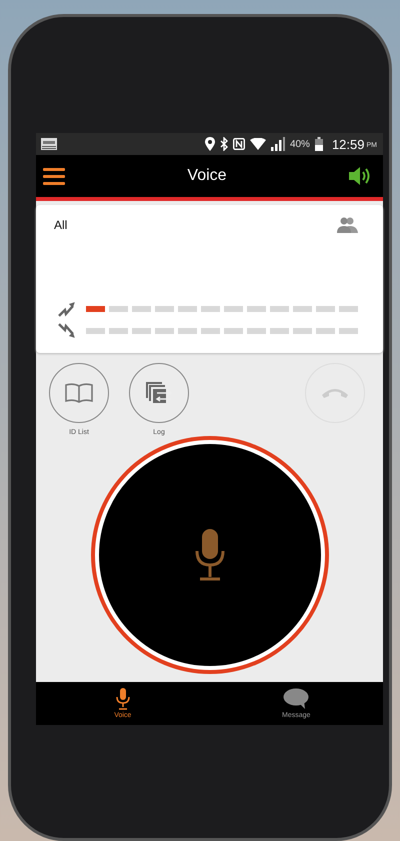  Describe the element at coordinates (49, 144) in the screenshot. I see `app-logo-icon` at that location.